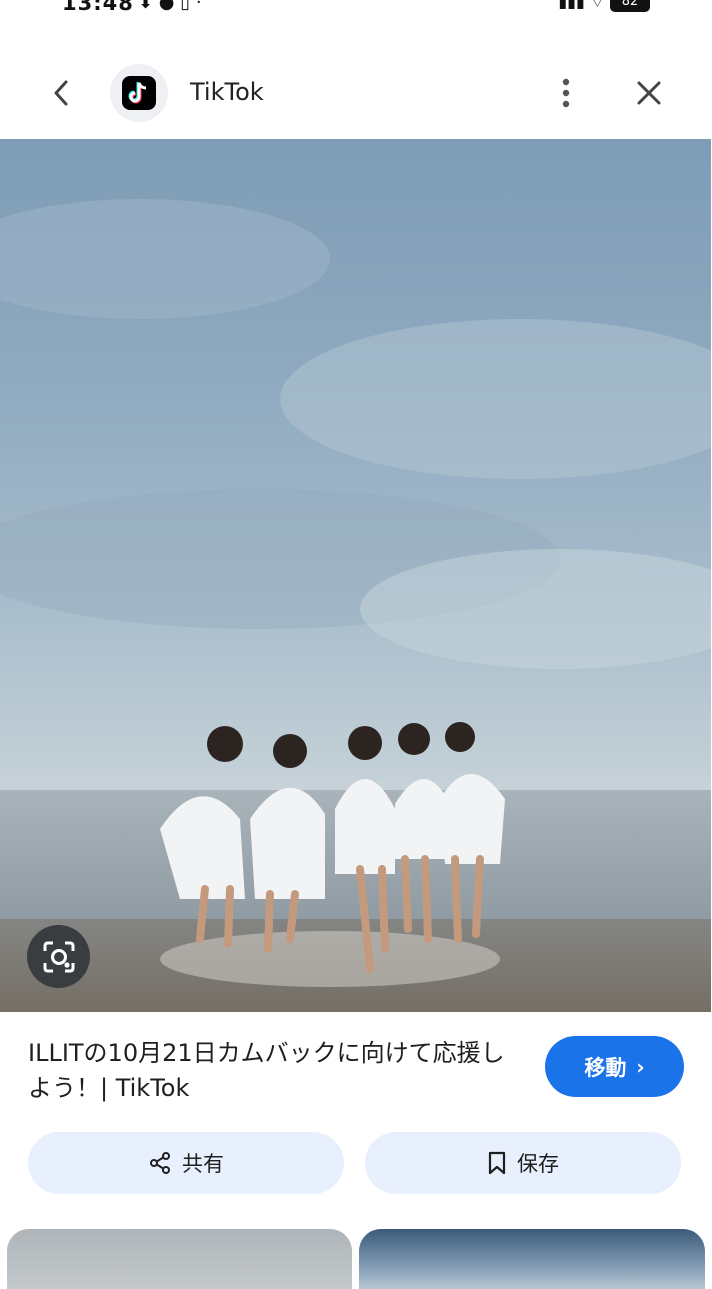 The height and width of the screenshot is (1289, 712). I want to click on save-button: 保存, so click(523, 1163).